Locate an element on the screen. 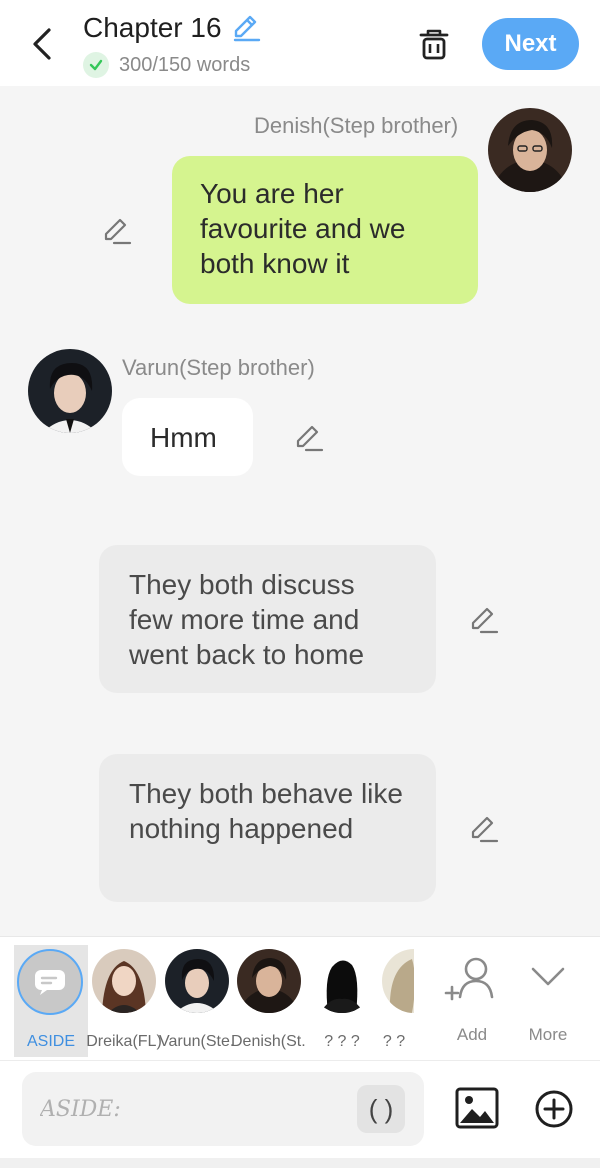 This screenshot has height=1168, width=600. add-content-button is located at coordinates (554, 1109).